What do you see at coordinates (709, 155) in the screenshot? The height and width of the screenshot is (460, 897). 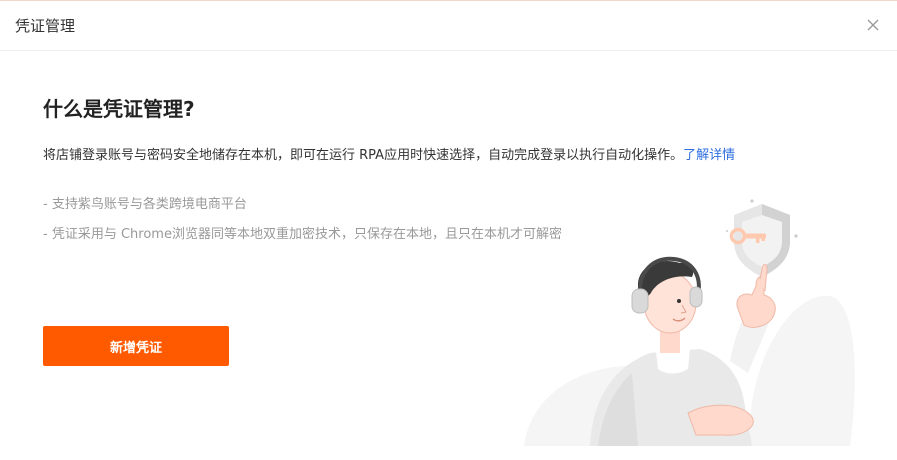 I see `learn-more-link: 了解详情` at bounding box center [709, 155].